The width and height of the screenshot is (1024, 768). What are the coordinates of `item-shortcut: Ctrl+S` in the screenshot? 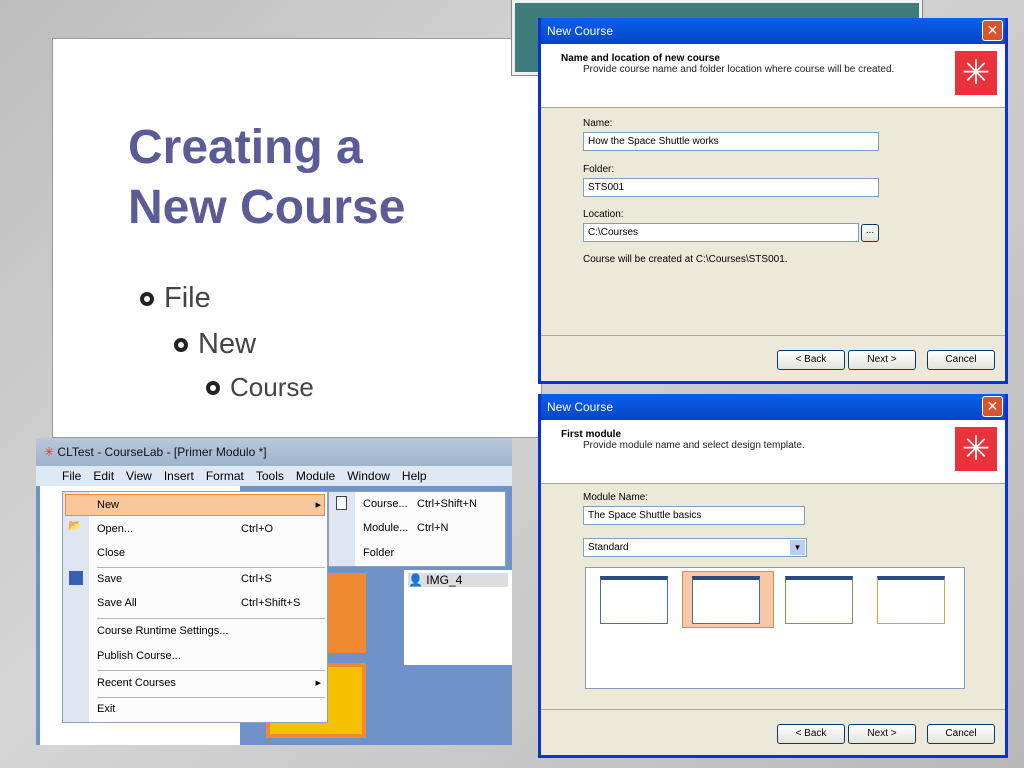 It's located at (256, 579).